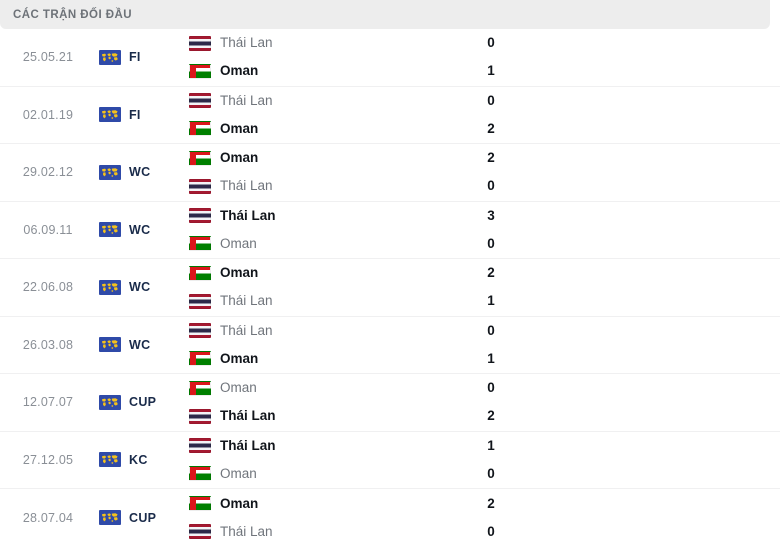 The image size is (780, 547). What do you see at coordinates (630, 460) in the screenshot?
I see `scores-cell: 10` at bounding box center [630, 460].